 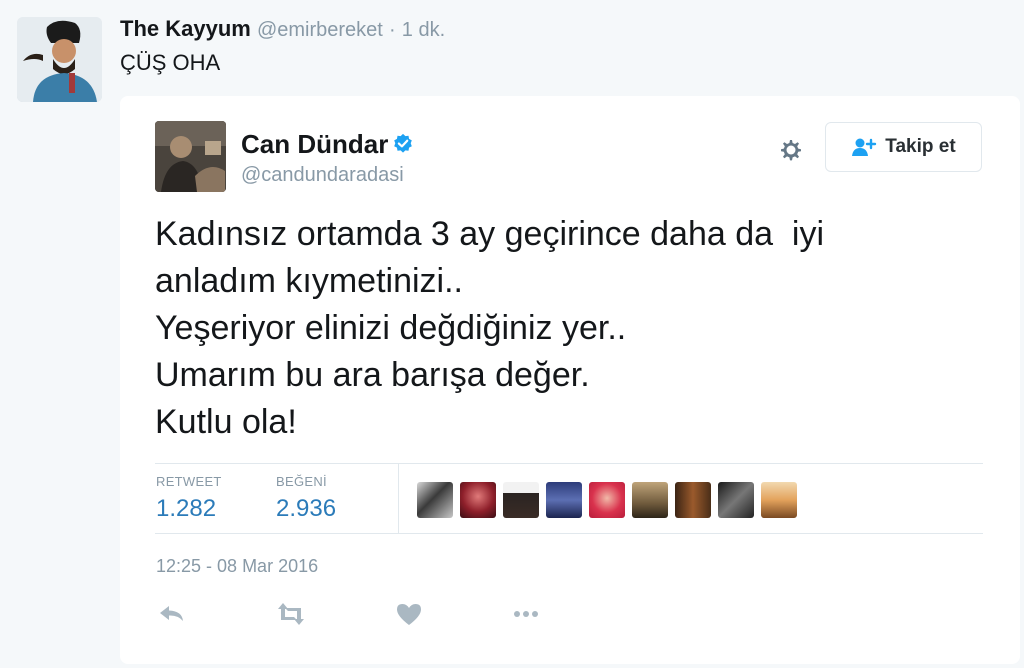 I want to click on follow-button: Takip et, so click(x=903, y=147).